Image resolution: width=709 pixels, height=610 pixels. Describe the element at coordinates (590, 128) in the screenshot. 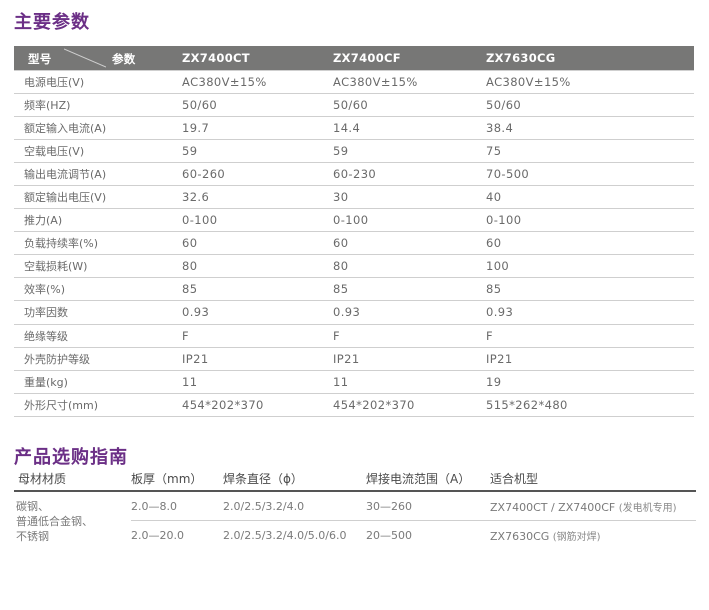

I see `spec-value-model-3: 38.4` at that location.